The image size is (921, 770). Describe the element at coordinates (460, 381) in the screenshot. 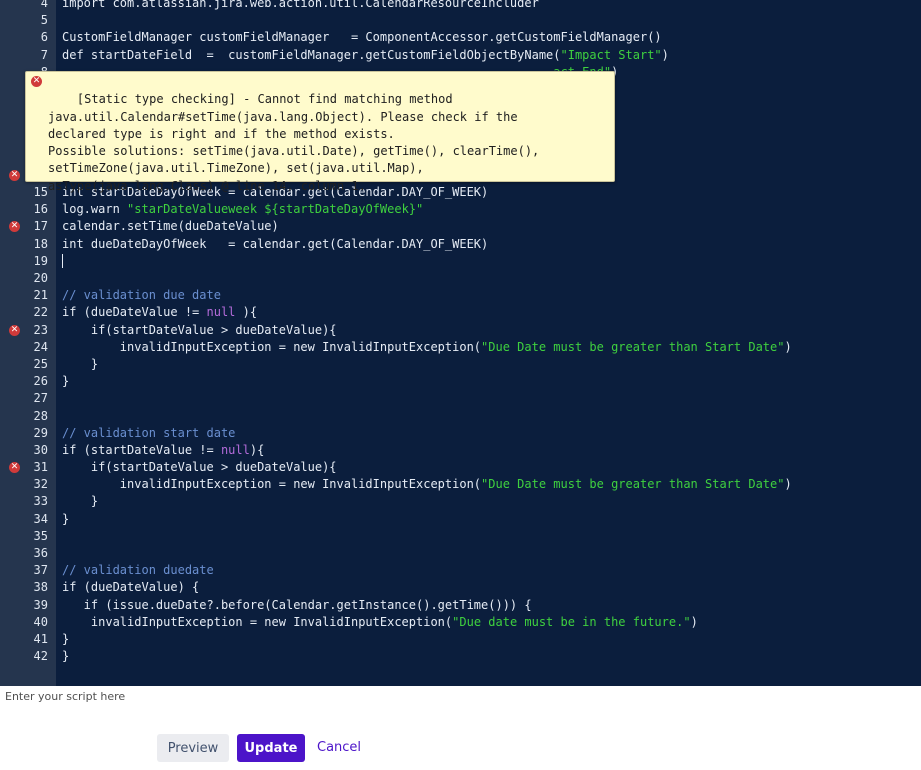

I see `code-line: 26}` at that location.